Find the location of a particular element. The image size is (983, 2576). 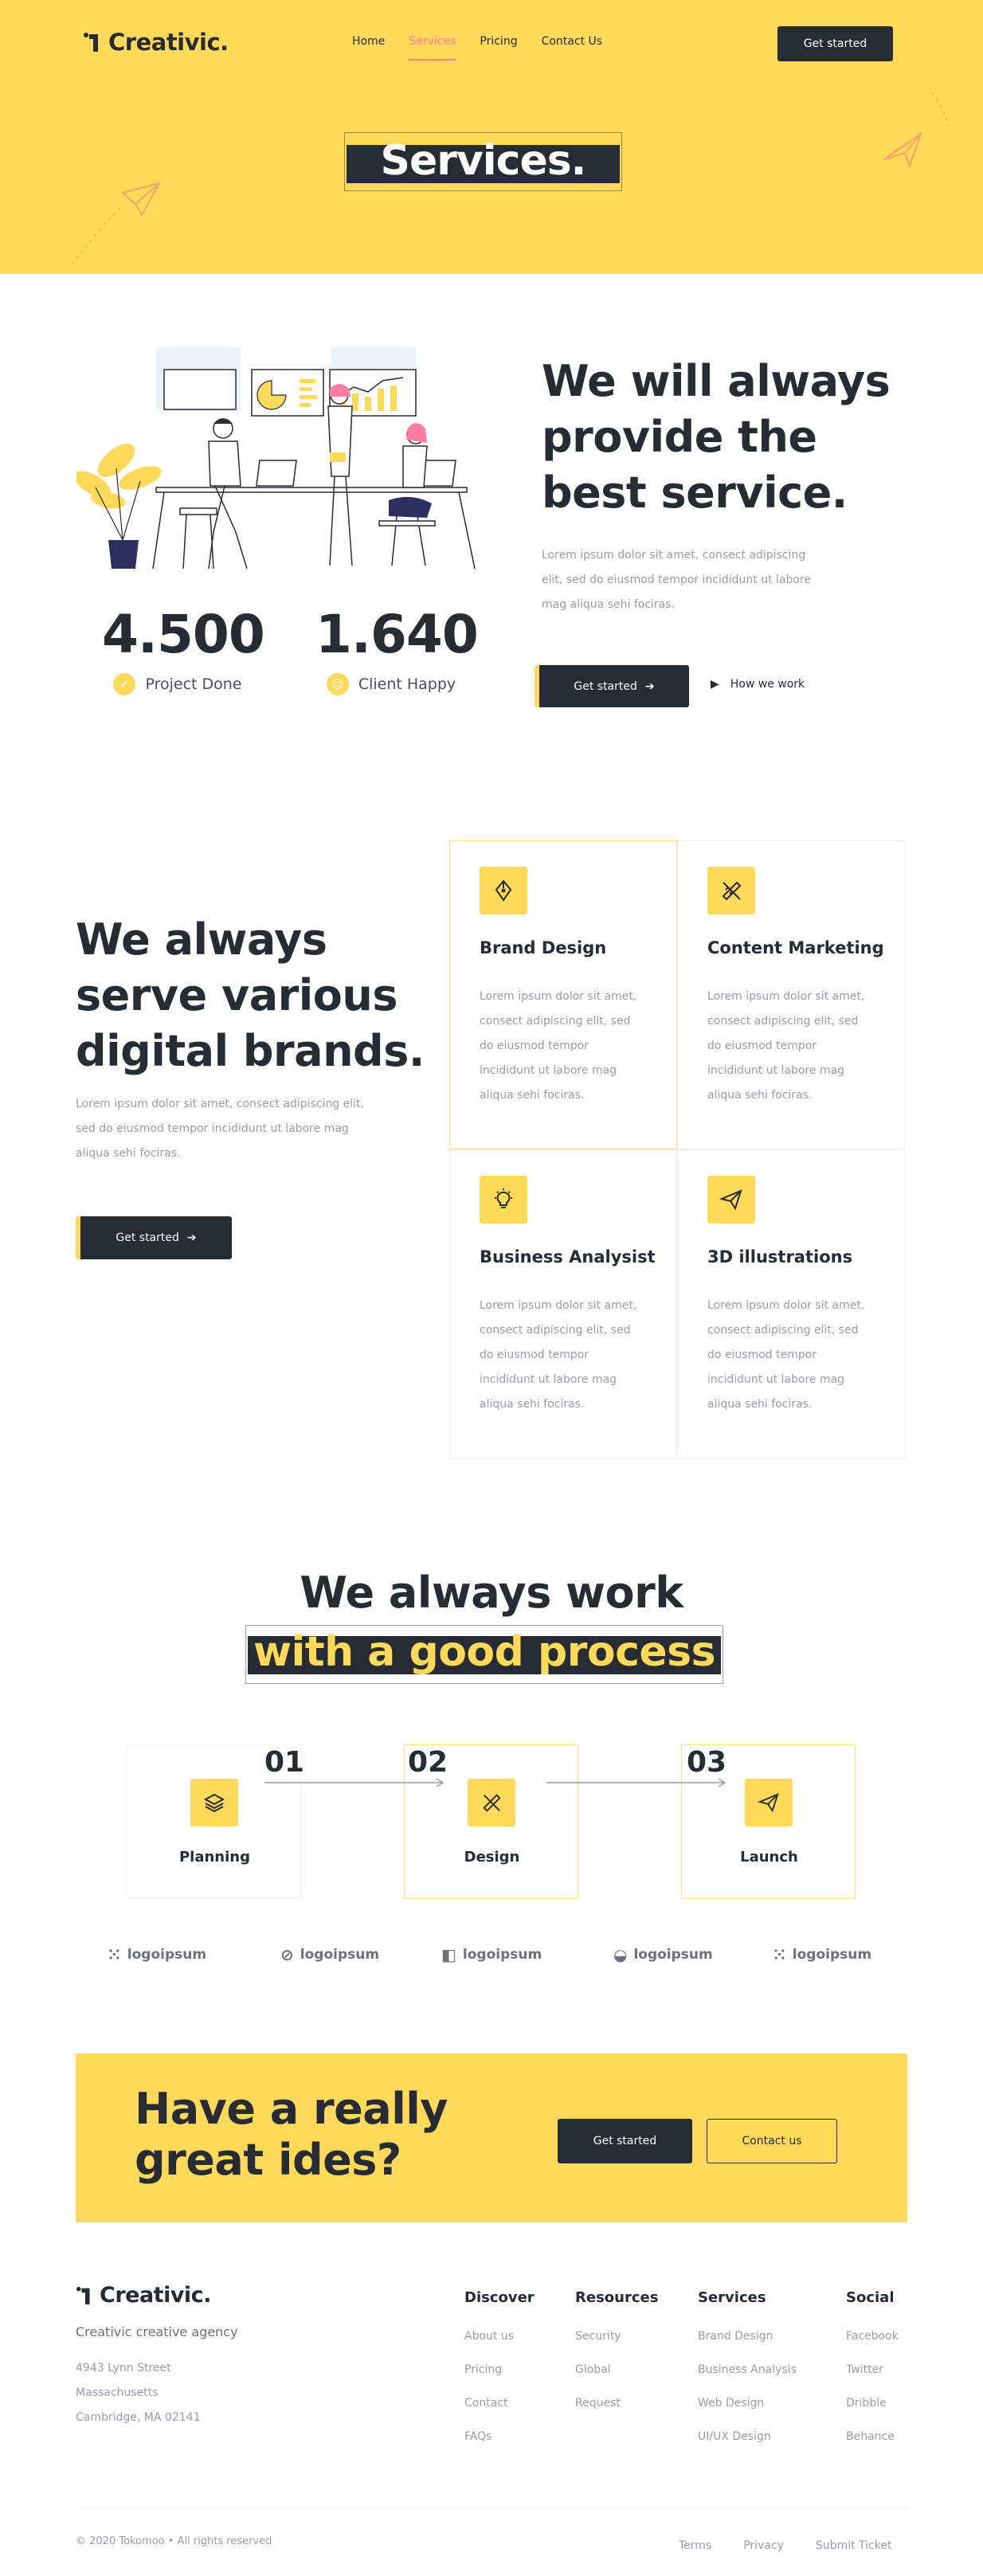

footer-link: Pricing is located at coordinates (499, 2369).